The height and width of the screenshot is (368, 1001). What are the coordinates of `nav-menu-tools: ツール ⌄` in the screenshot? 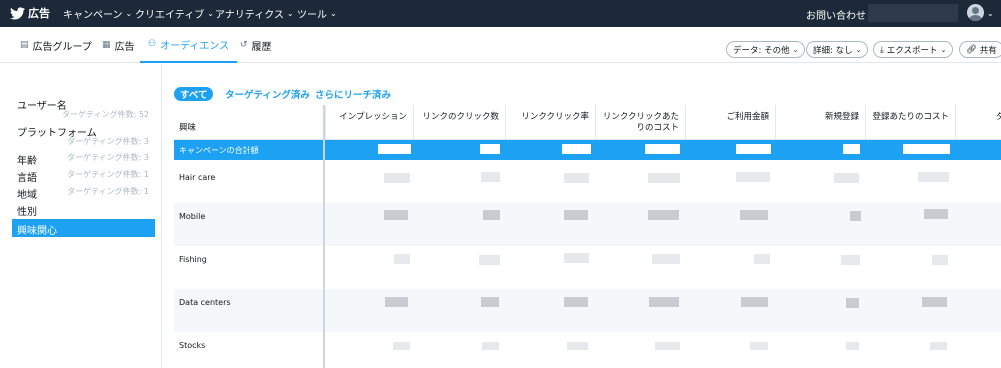 It's located at (317, 13).